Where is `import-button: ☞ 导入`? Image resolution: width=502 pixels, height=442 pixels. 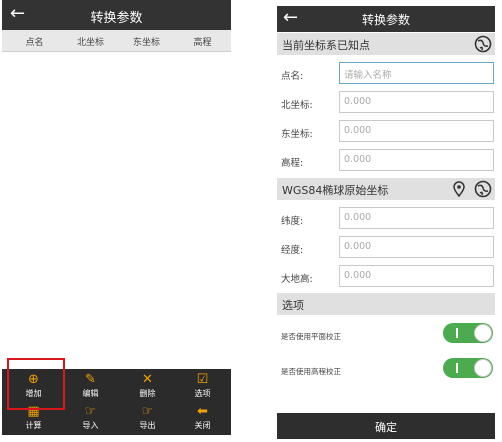
import-button: ☞ 导入 is located at coordinates (90, 419).